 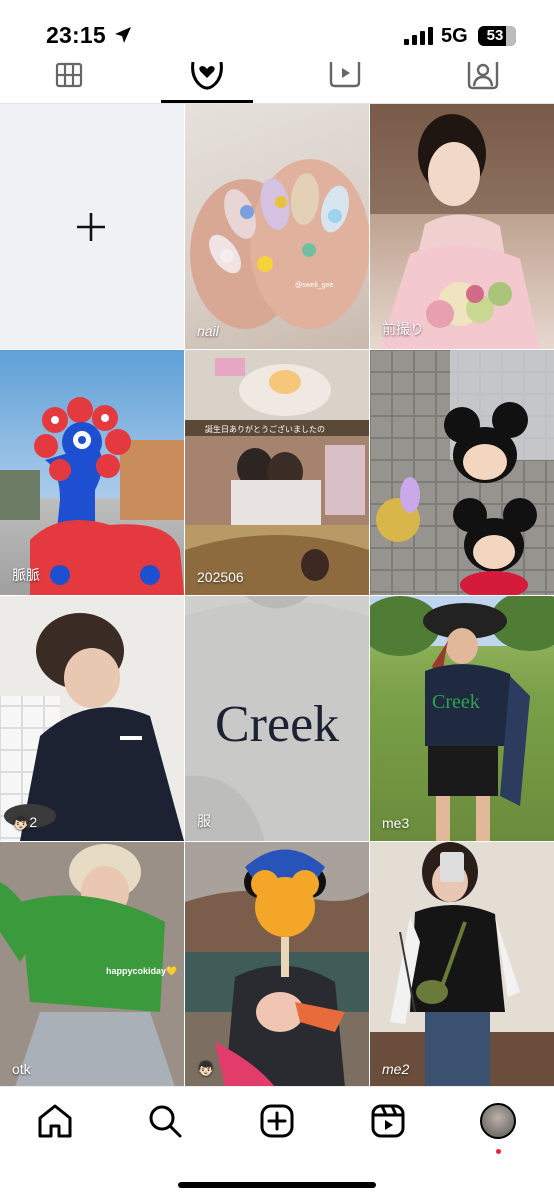 I want to click on highlight-nail: @sweli_gee nail, so click(x=277, y=226).